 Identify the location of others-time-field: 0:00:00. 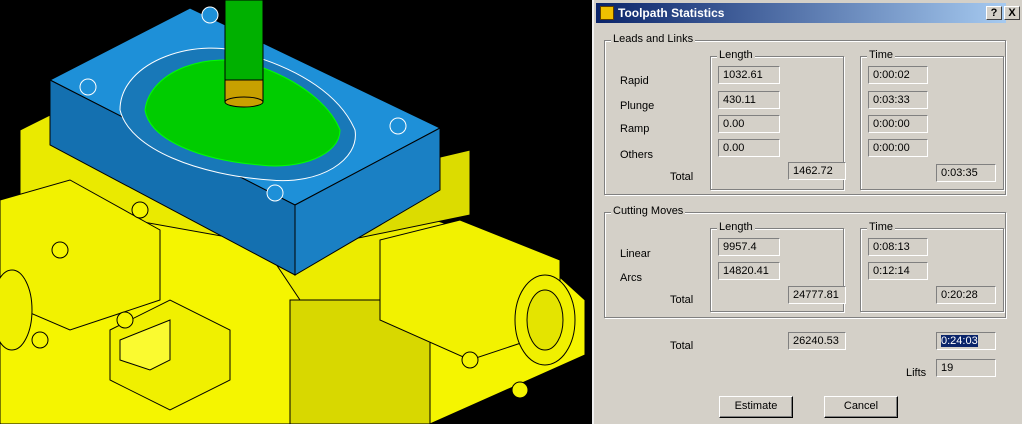
(898, 148).